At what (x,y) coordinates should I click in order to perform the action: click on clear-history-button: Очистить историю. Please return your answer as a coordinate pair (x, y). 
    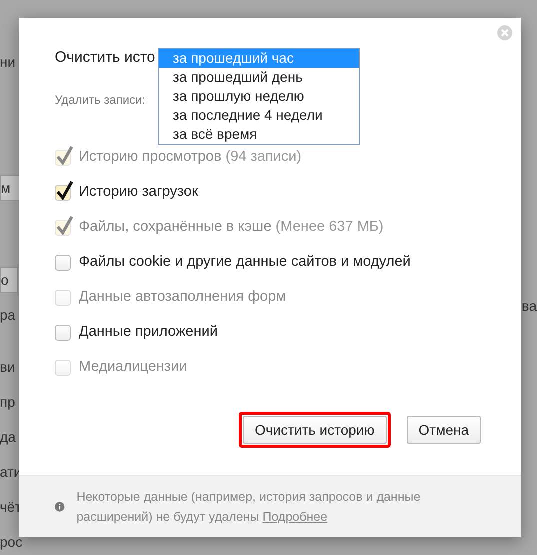
    Looking at the image, I should click on (314, 430).